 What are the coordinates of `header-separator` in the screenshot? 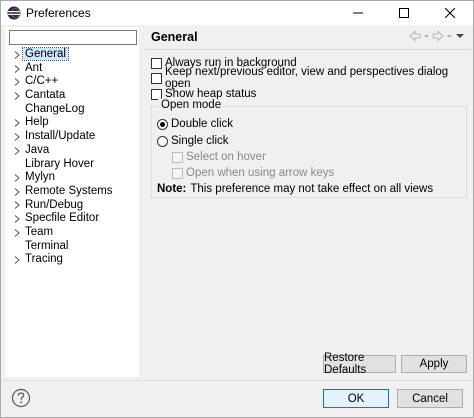 It's located at (308, 49).